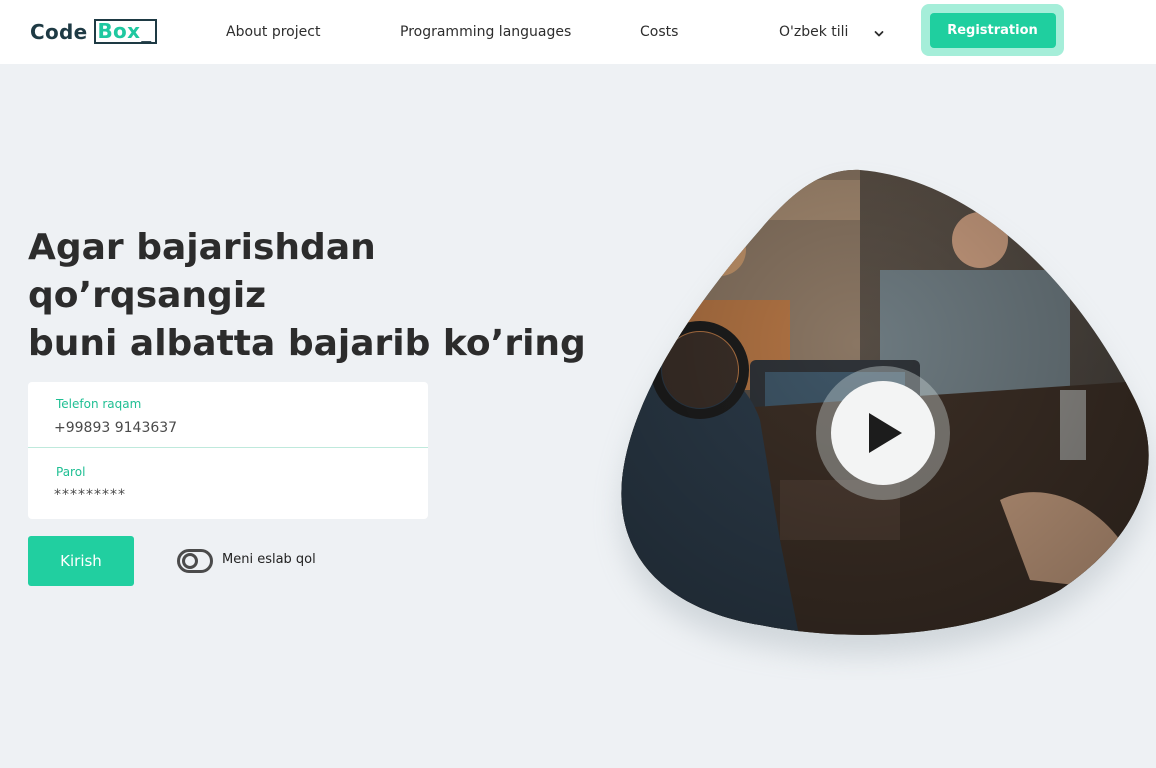  I want to click on registration-button-halo: Registration, so click(992, 30).